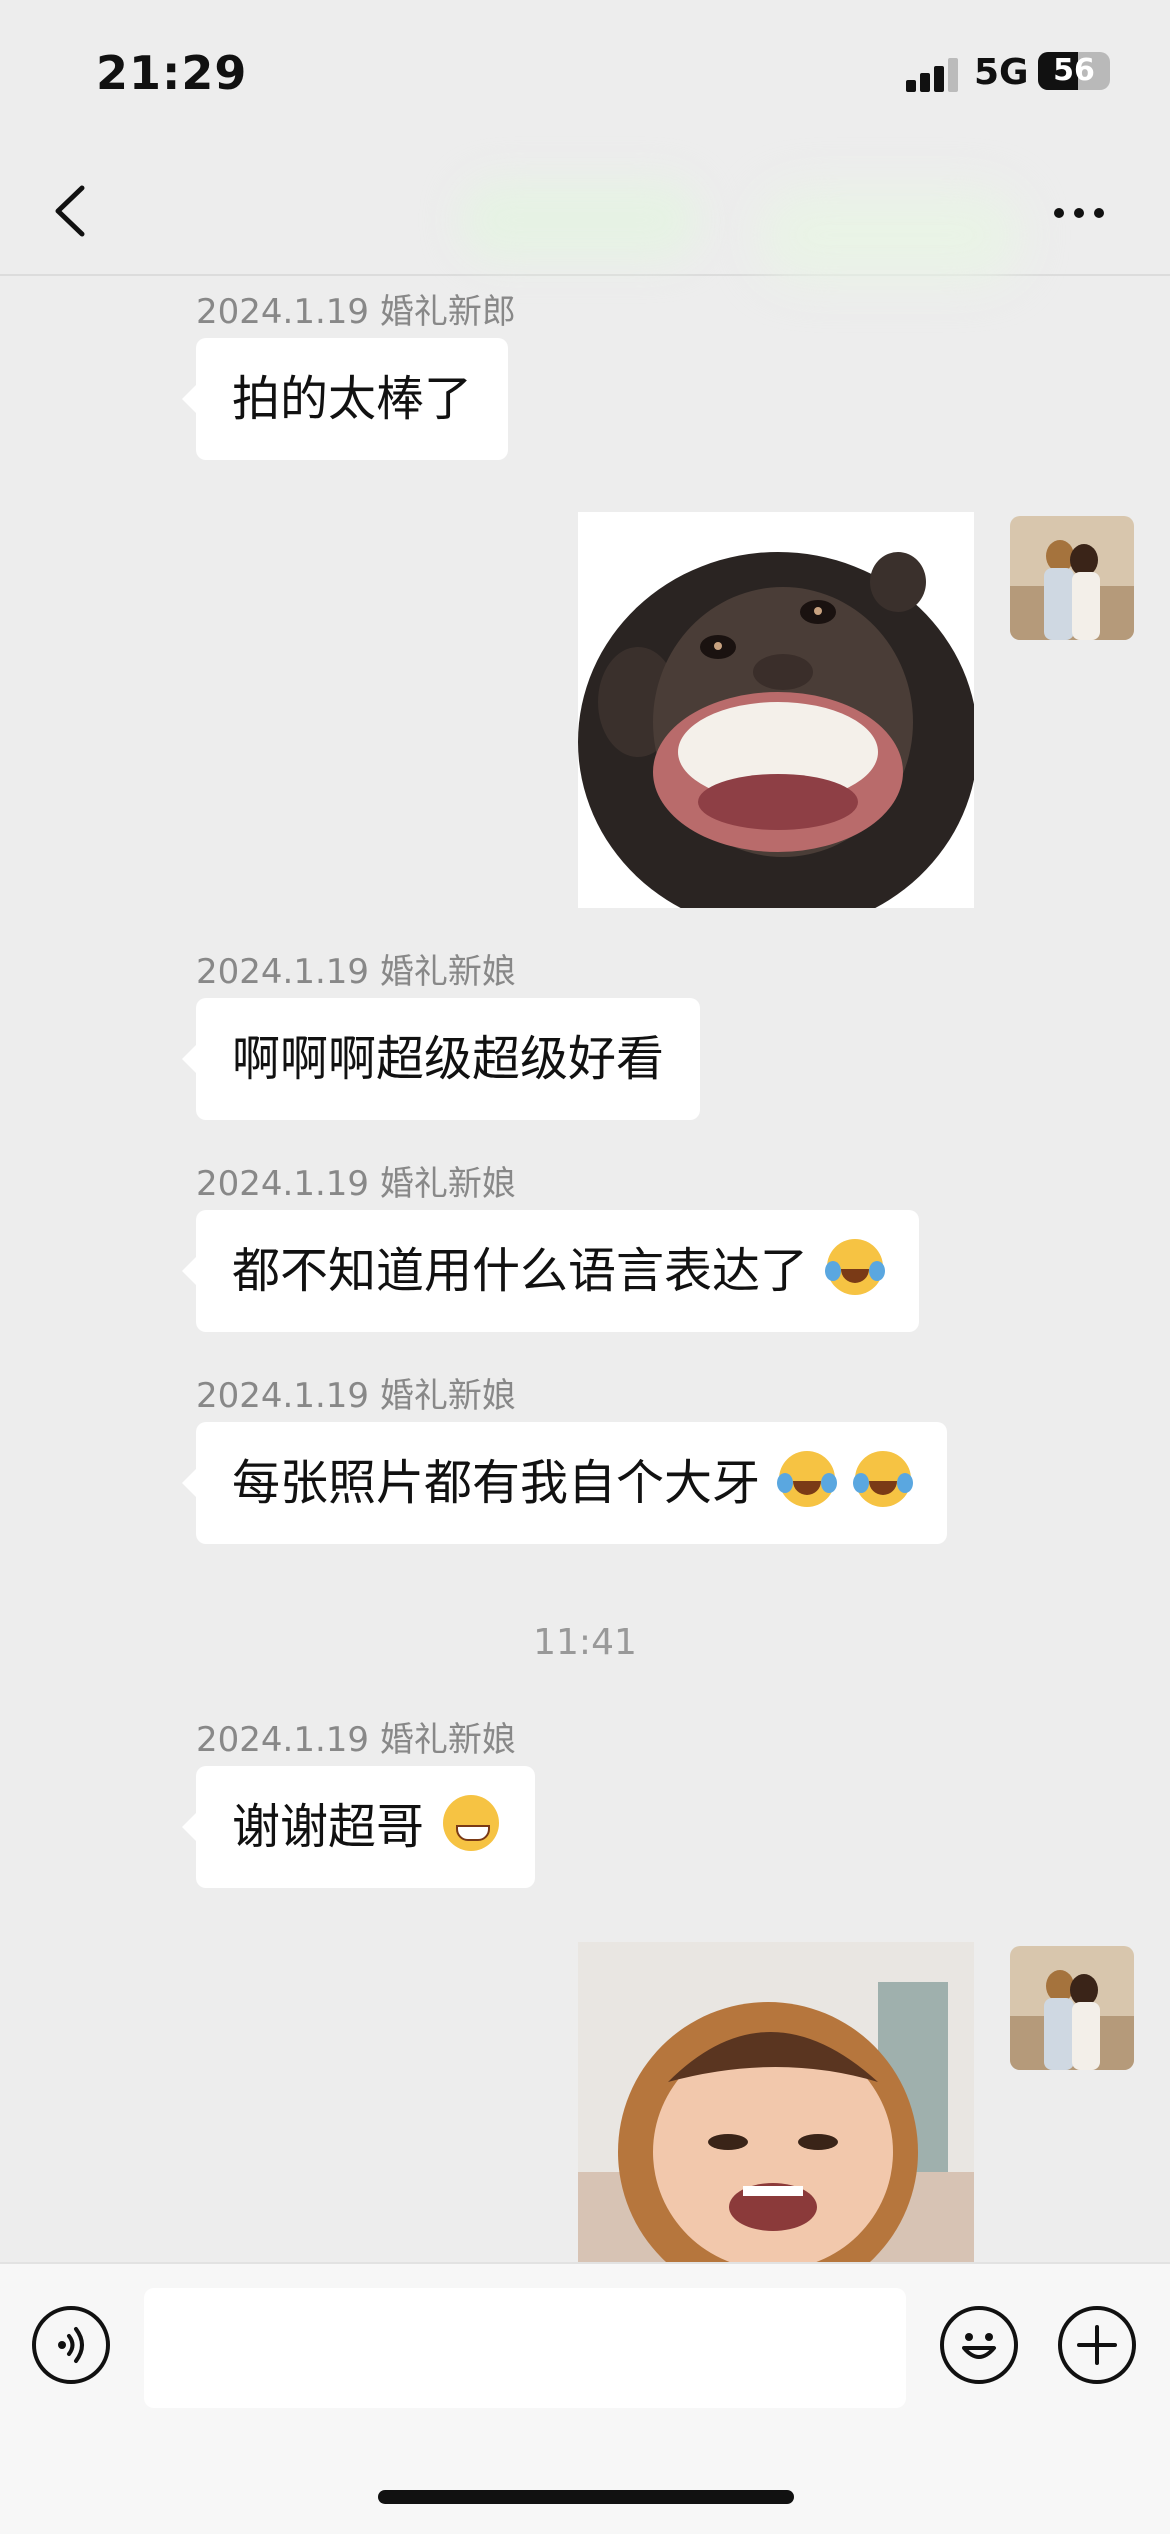 The width and height of the screenshot is (1170, 2534). I want to click on network-type: 5G, so click(1001, 72).